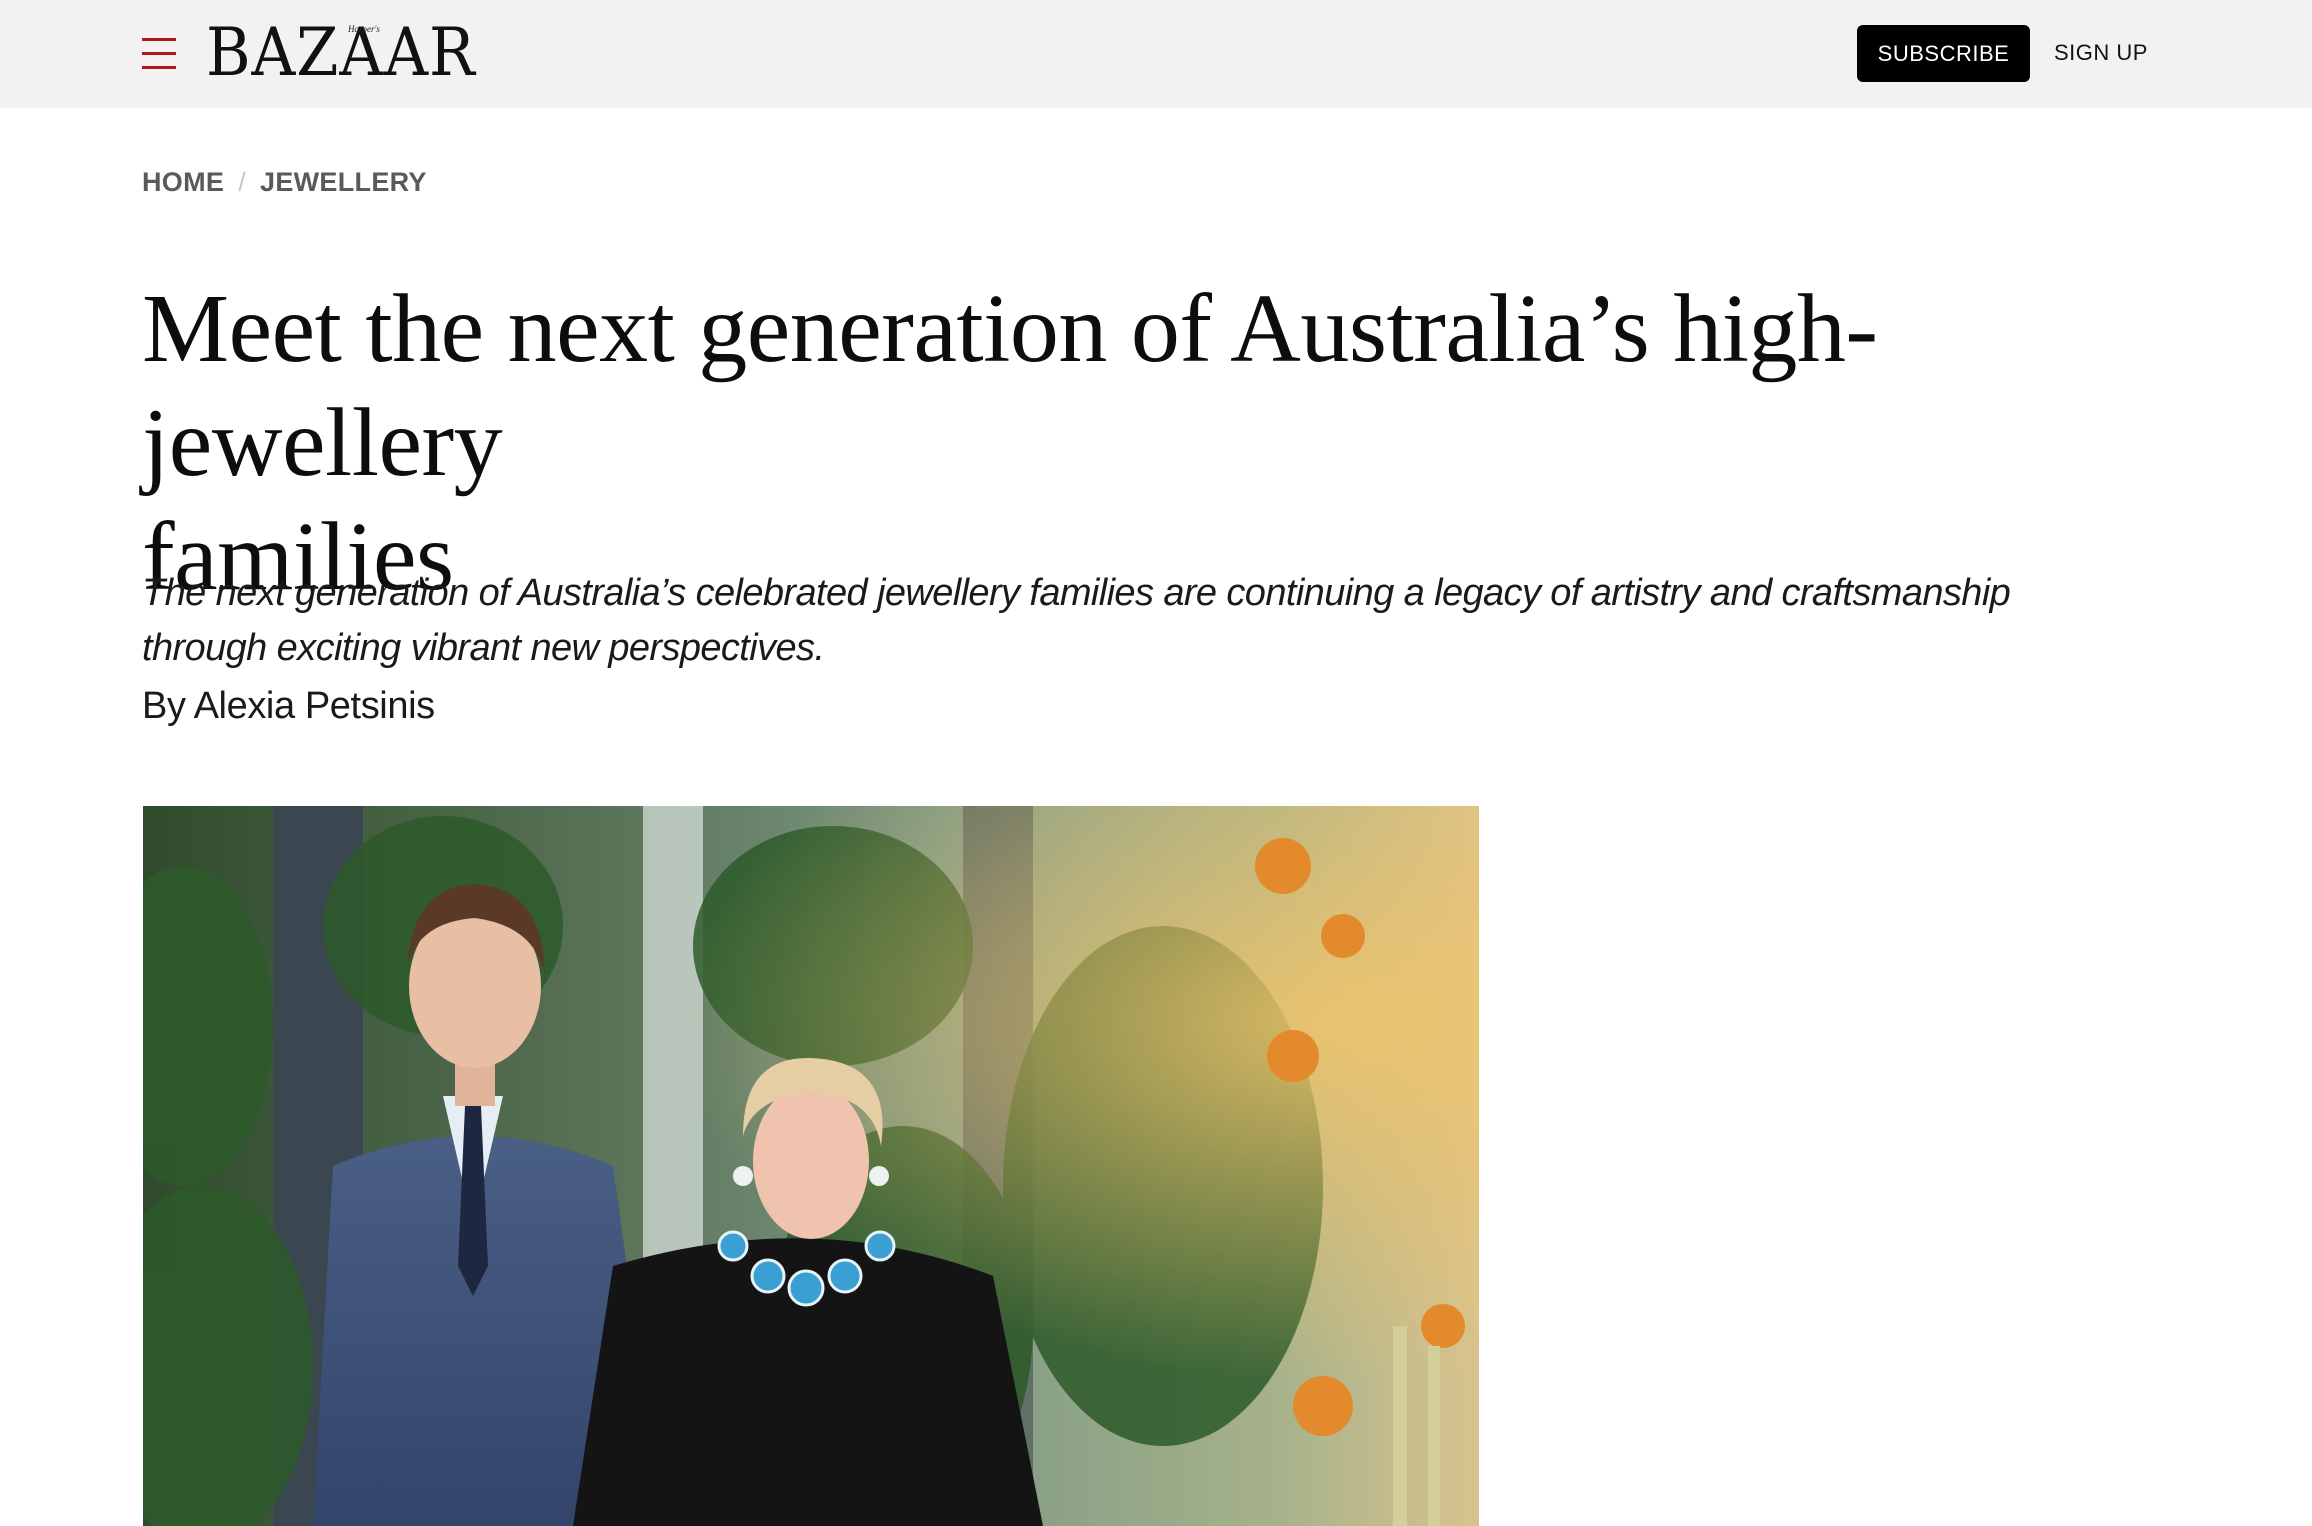  I want to click on logo-small-text: Harper's, so click(364, 29).